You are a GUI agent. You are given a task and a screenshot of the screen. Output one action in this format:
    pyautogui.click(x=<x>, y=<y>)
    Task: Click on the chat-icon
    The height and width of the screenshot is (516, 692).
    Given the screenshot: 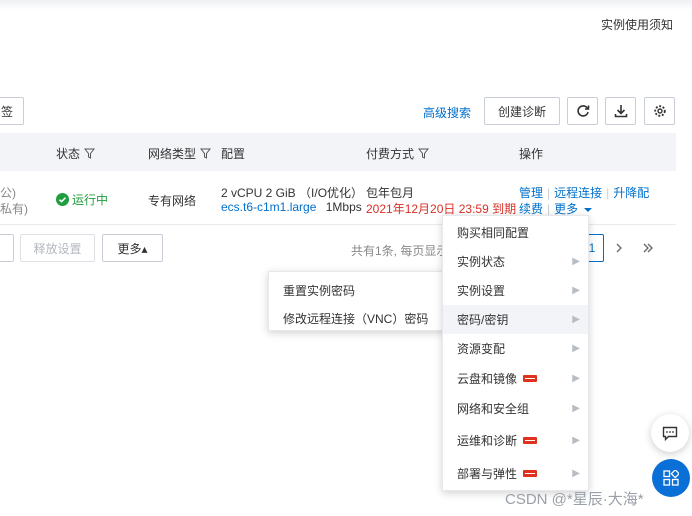 What is the action you would take?
    pyautogui.click(x=670, y=433)
    